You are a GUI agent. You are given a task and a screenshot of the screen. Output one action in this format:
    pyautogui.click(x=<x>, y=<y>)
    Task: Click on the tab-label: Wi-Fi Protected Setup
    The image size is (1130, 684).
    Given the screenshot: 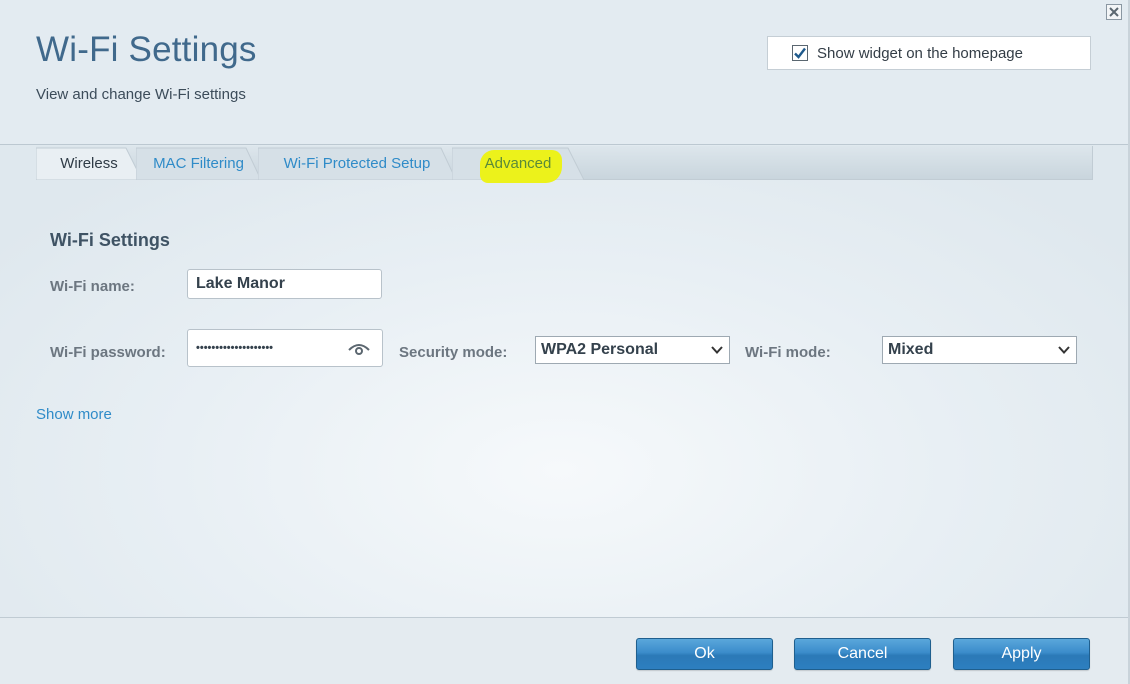 What is the action you would take?
    pyautogui.click(x=357, y=163)
    